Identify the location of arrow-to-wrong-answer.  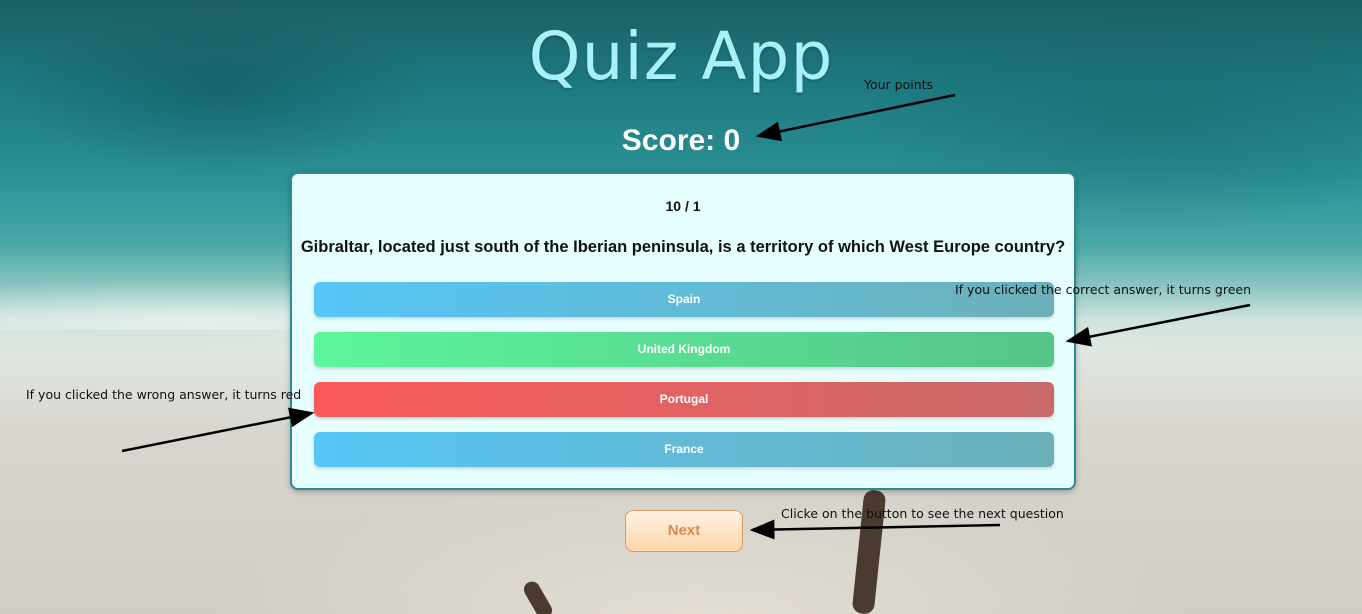
(218, 430).